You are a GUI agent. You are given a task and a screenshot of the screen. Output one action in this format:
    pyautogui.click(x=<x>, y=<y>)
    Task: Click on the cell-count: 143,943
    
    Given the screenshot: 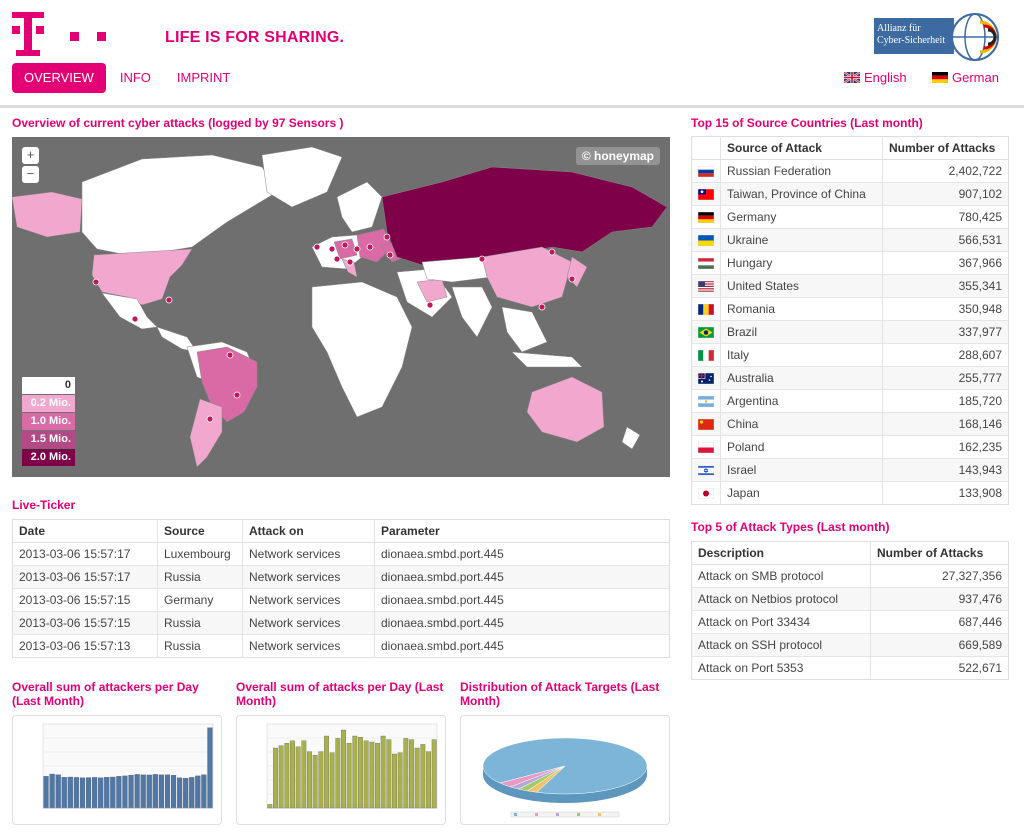 What is the action you would take?
    pyautogui.click(x=945, y=470)
    